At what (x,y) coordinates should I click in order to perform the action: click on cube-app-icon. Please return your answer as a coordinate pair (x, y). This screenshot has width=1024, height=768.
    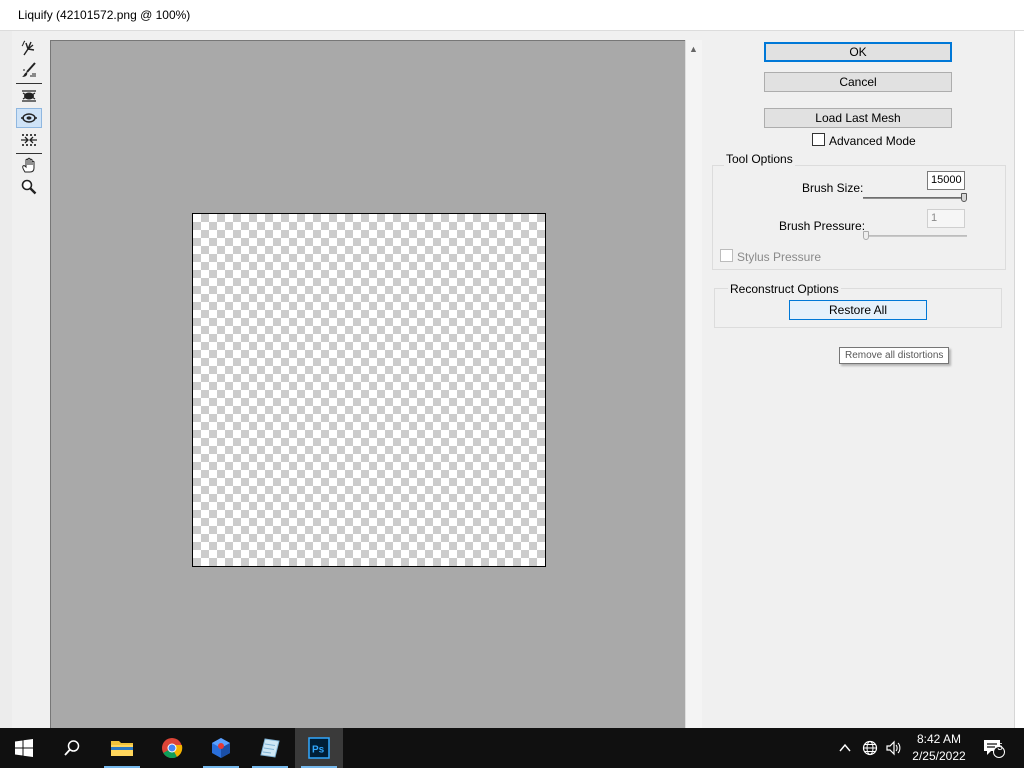
    Looking at the image, I should click on (221, 748).